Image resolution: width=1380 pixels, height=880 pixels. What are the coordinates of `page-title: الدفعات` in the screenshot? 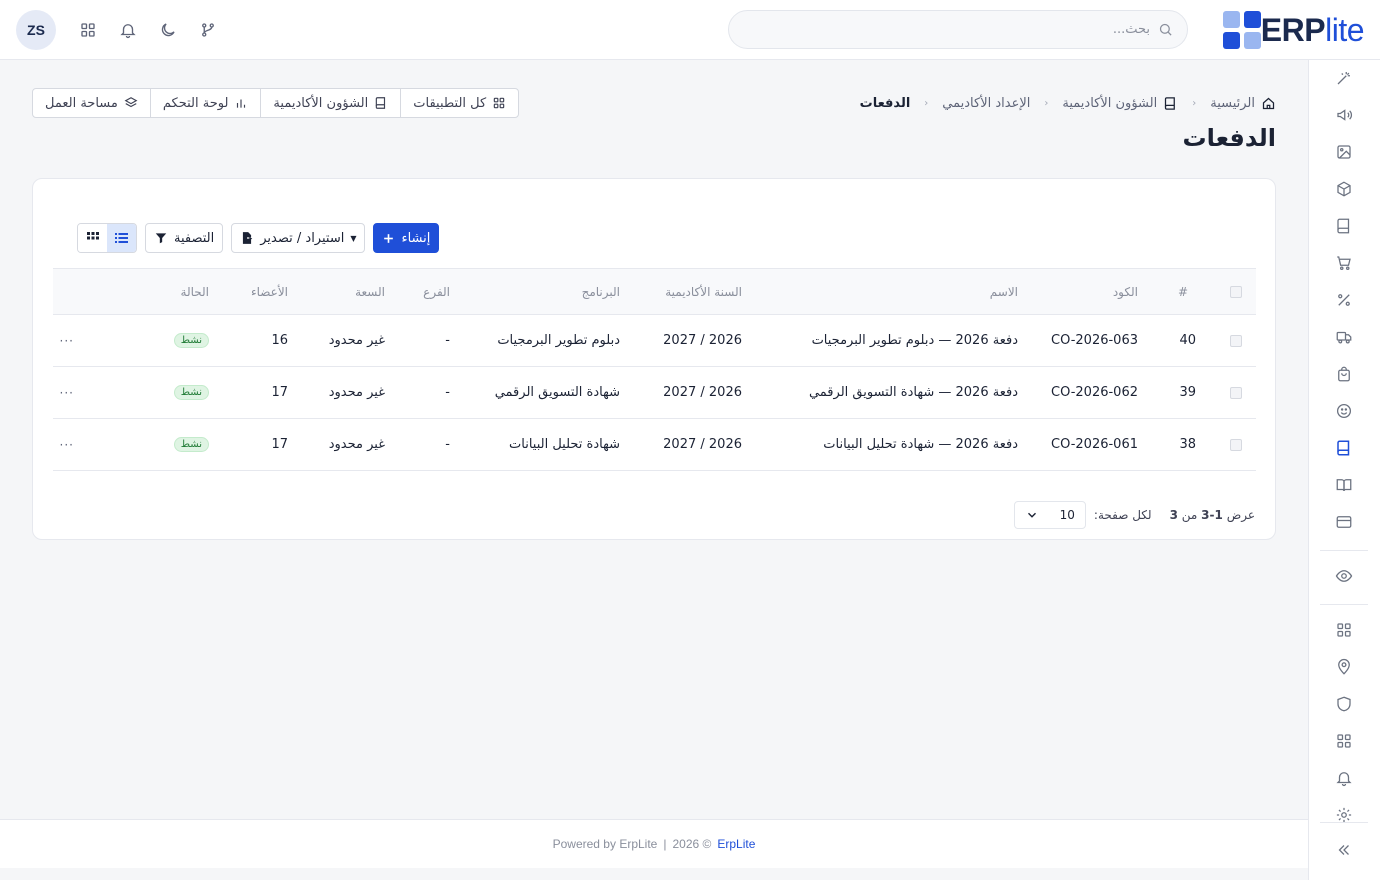 It's located at (1229, 138).